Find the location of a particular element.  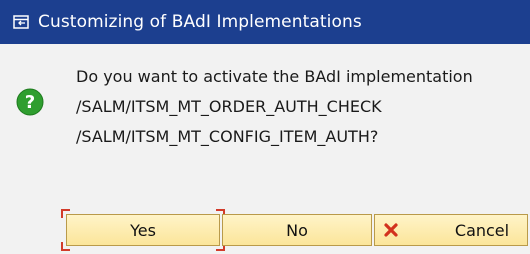

message-line: /SALM/ITSM_MT_ORDER_AUTH_CHECK is located at coordinates (229, 106).